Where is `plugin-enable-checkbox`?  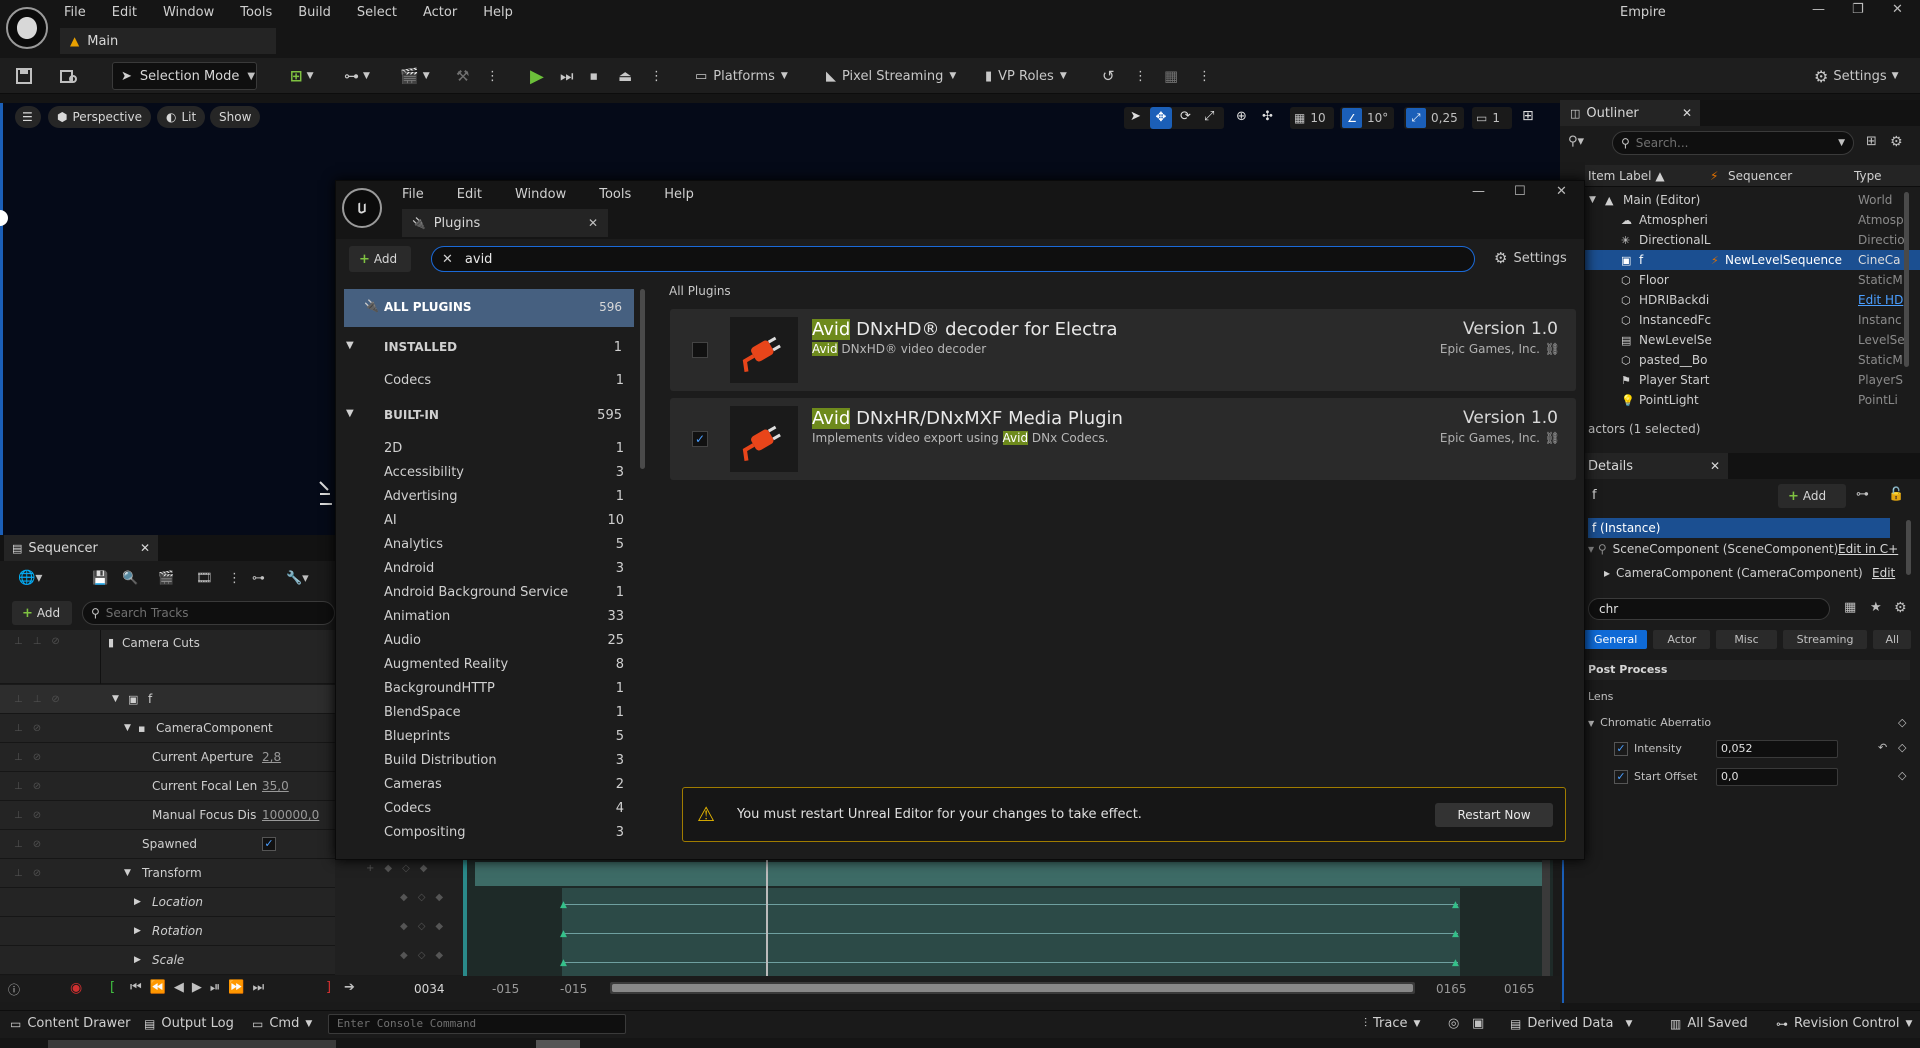
plugin-enable-checkbox is located at coordinates (700, 350).